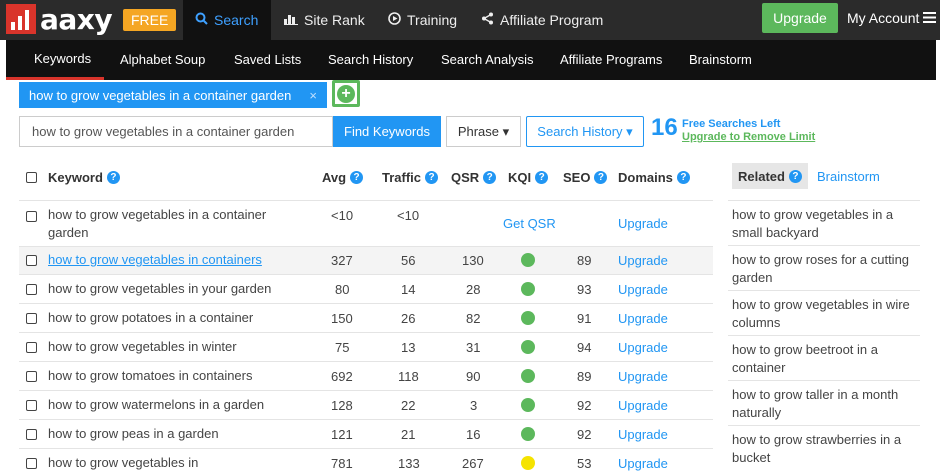  What do you see at coordinates (422, 20) in the screenshot?
I see `nav-training: Training` at bounding box center [422, 20].